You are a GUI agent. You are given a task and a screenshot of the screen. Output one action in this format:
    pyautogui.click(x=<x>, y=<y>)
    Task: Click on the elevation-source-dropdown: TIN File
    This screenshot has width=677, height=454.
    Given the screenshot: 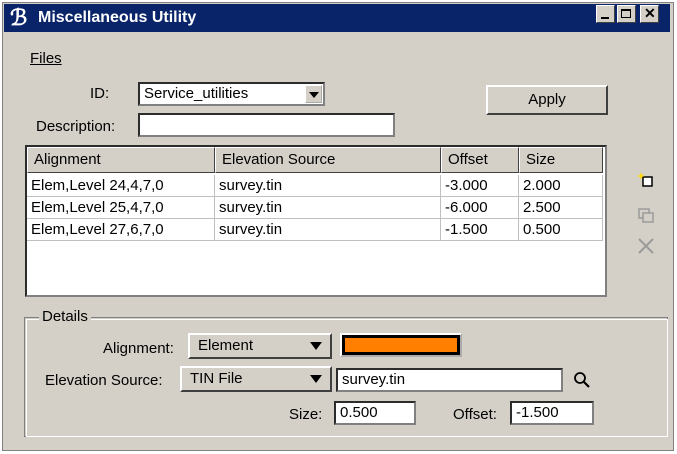 What is the action you would take?
    pyautogui.click(x=256, y=379)
    